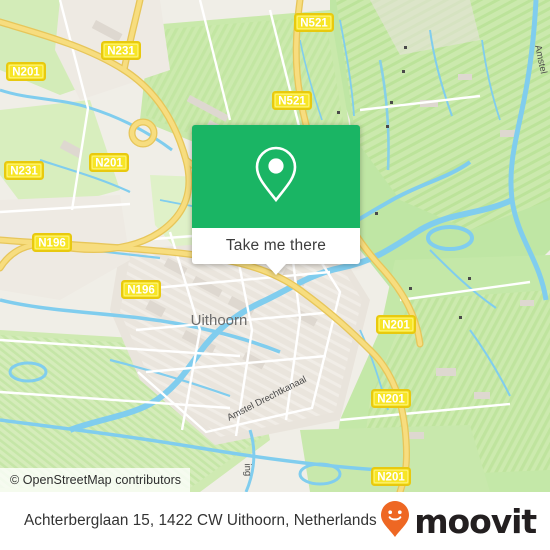 This screenshot has width=550, height=550. What do you see at coordinates (475, 521) in the screenshot?
I see `moovit-wordmark: moovit` at bounding box center [475, 521].